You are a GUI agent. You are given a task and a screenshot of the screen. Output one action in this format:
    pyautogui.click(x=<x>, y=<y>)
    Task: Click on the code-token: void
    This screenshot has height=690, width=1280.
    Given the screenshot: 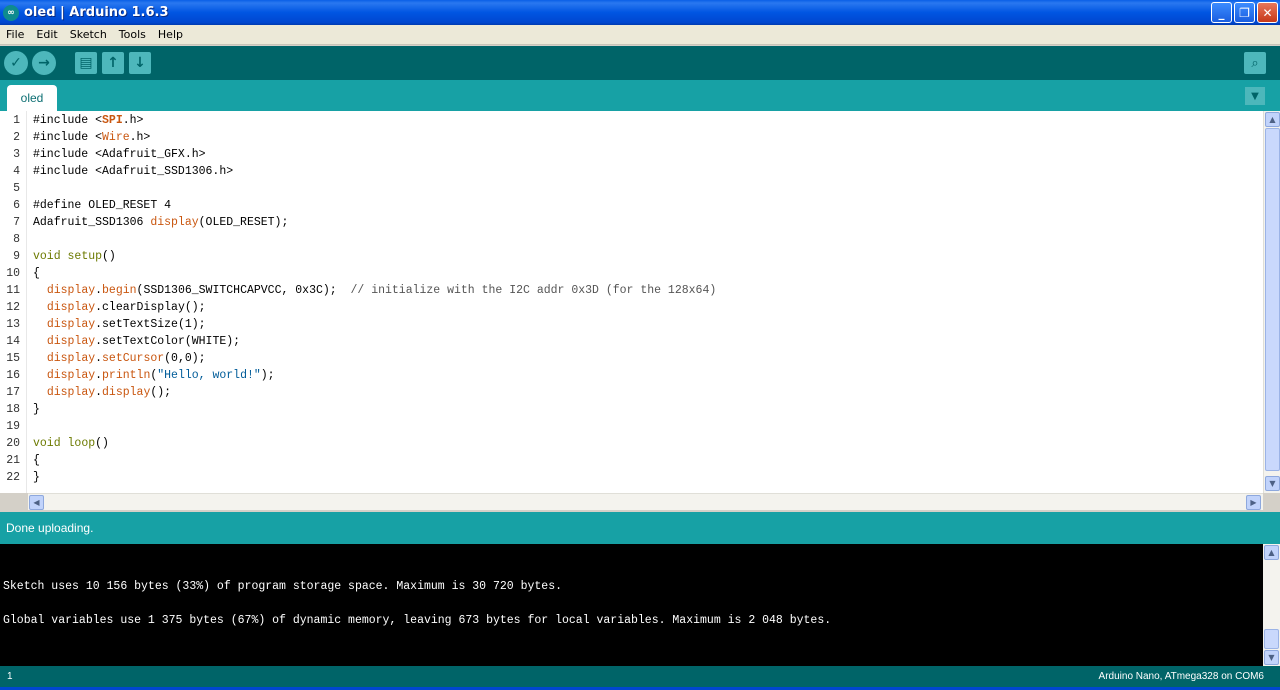 What is the action you would take?
    pyautogui.click(x=47, y=443)
    